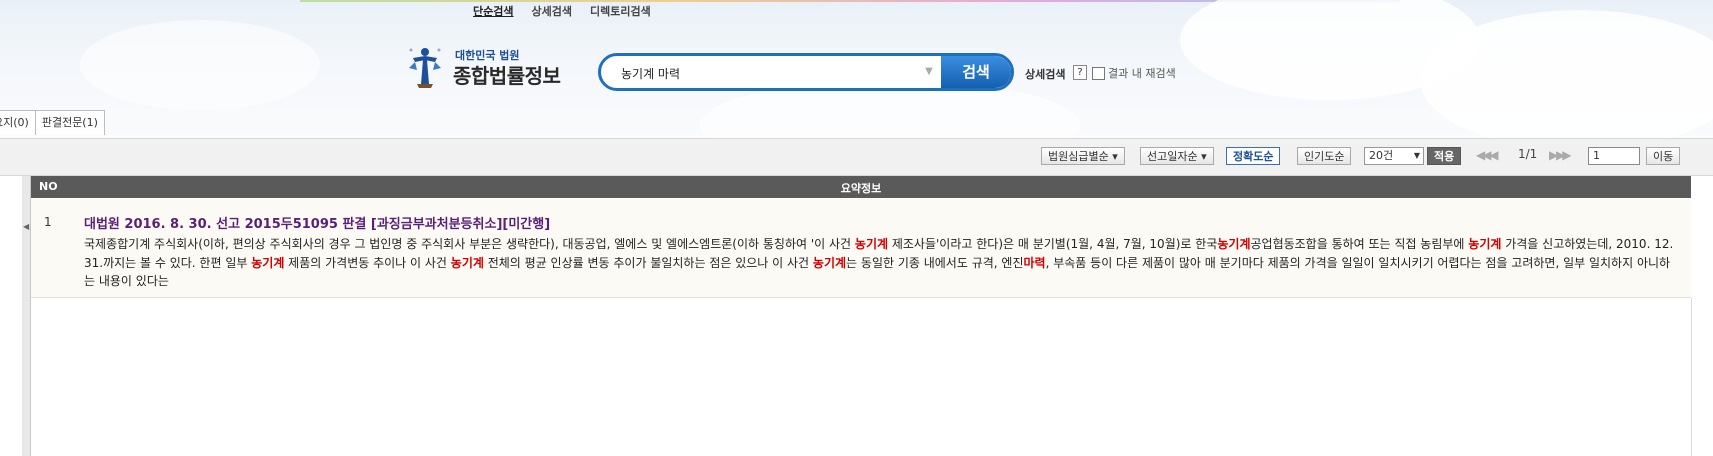  I want to click on page-number-input: 1, so click(1614, 156).